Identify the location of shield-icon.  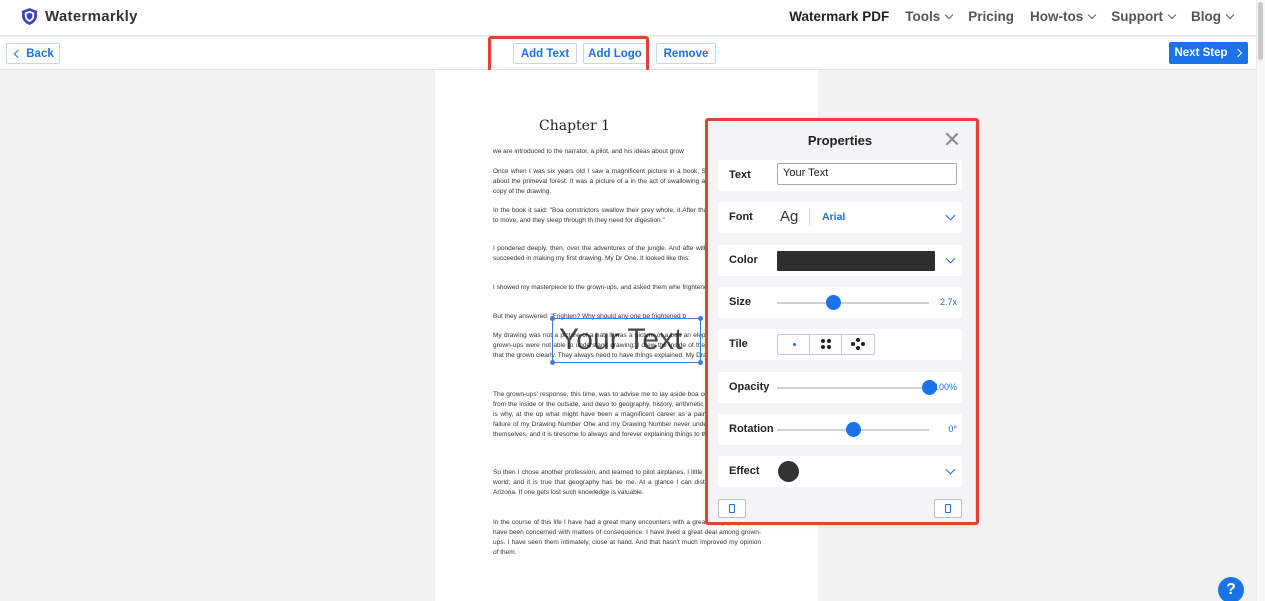
(29, 16).